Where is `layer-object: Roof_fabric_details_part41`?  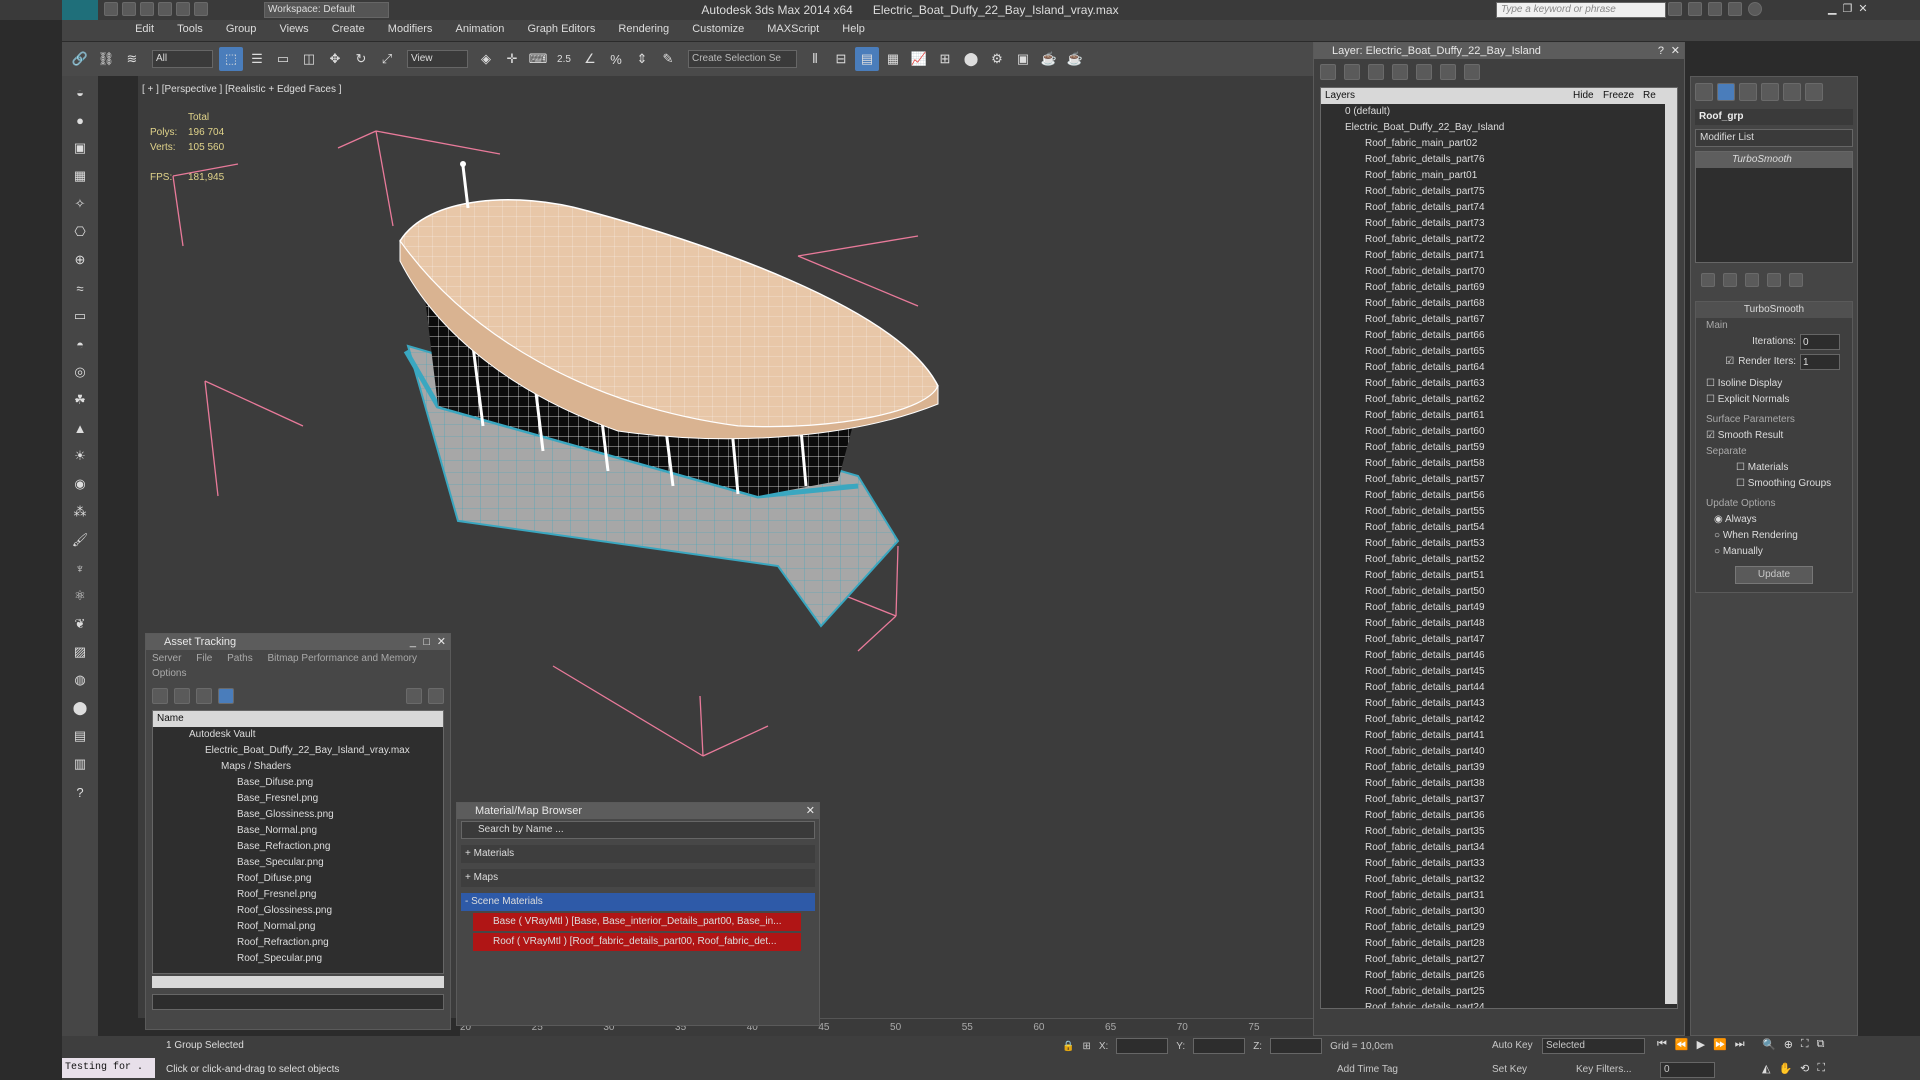
layer-object: Roof_fabric_details_part41 is located at coordinates (1499, 736).